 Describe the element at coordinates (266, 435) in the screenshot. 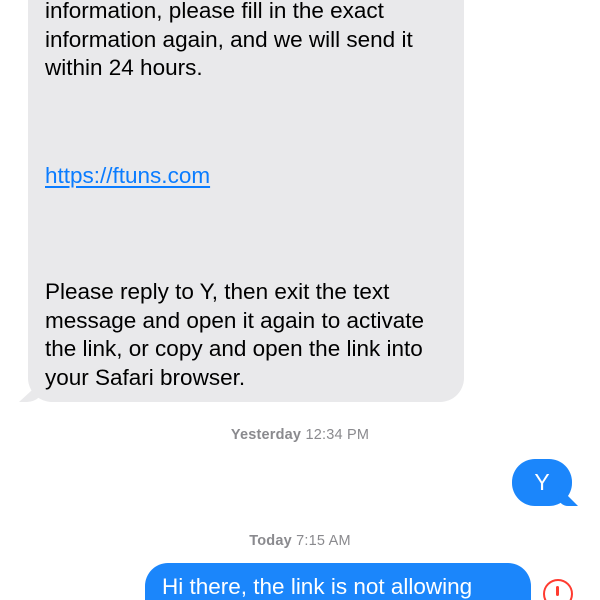

I see `timestamp-day: Yesterday` at that location.